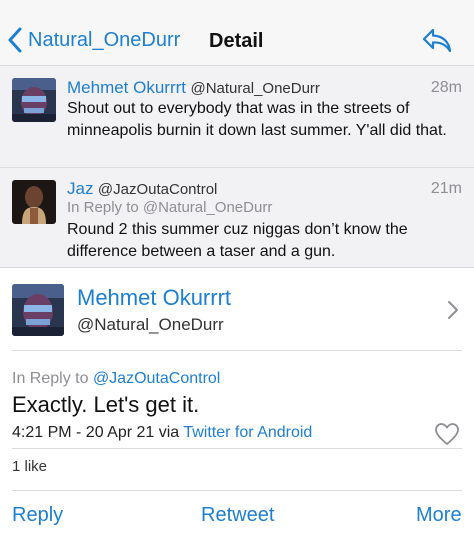 This screenshot has width=474, height=538. I want to click on retweet-button: Retweet, so click(237, 515).